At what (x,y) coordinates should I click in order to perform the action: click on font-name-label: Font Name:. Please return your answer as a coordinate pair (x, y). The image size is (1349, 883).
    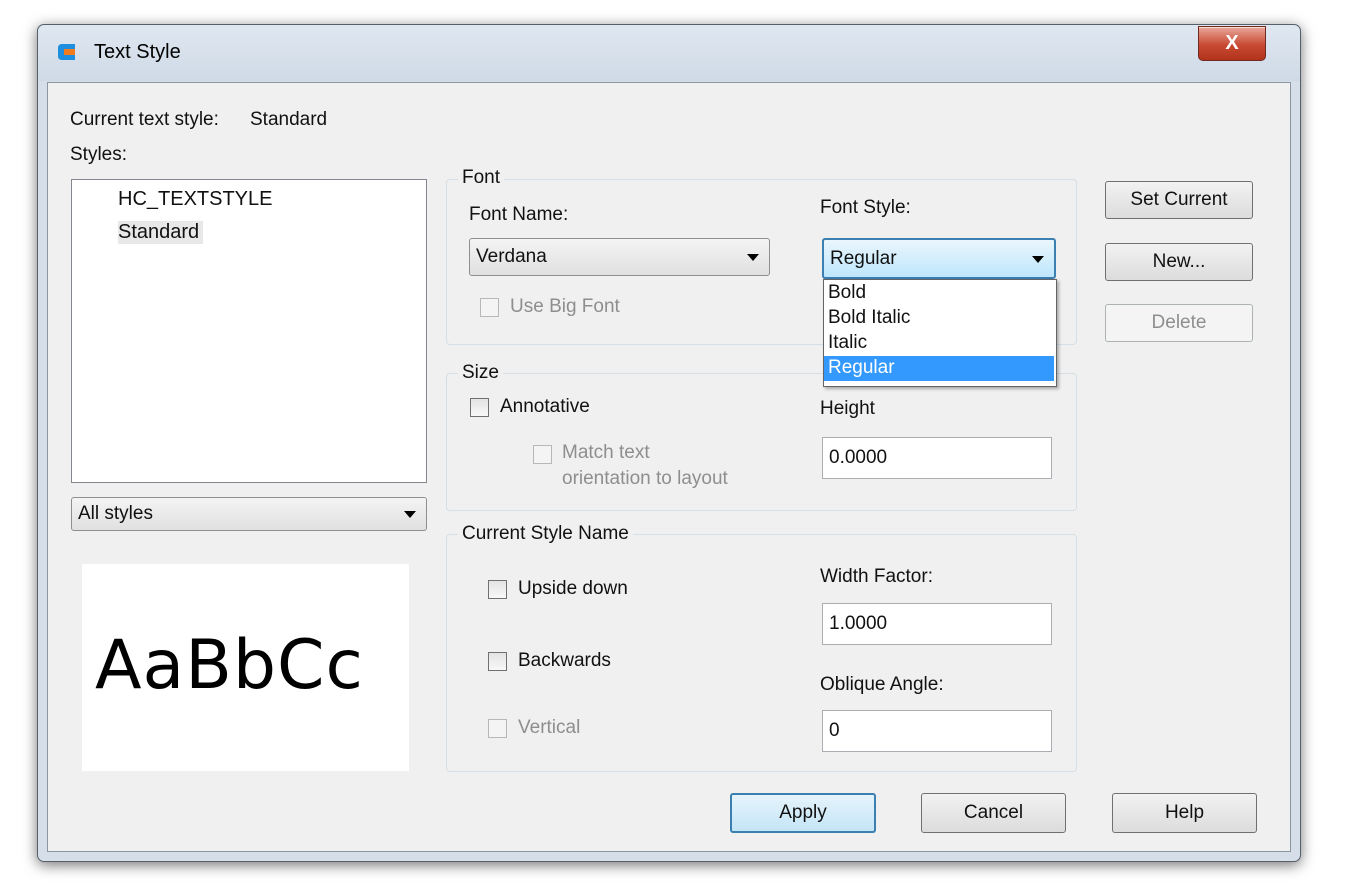
    Looking at the image, I should click on (519, 214).